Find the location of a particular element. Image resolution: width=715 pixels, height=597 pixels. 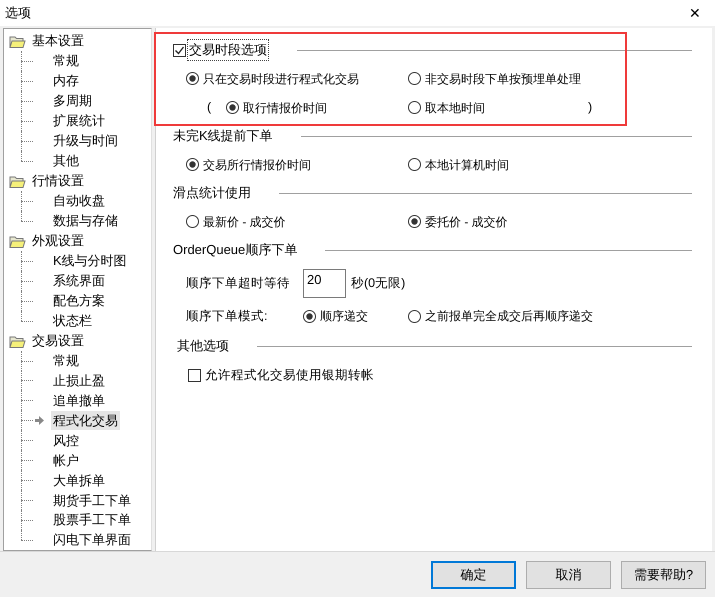

radio-label: 非交易时段下单按预埋单处理 is located at coordinates (503, 79).